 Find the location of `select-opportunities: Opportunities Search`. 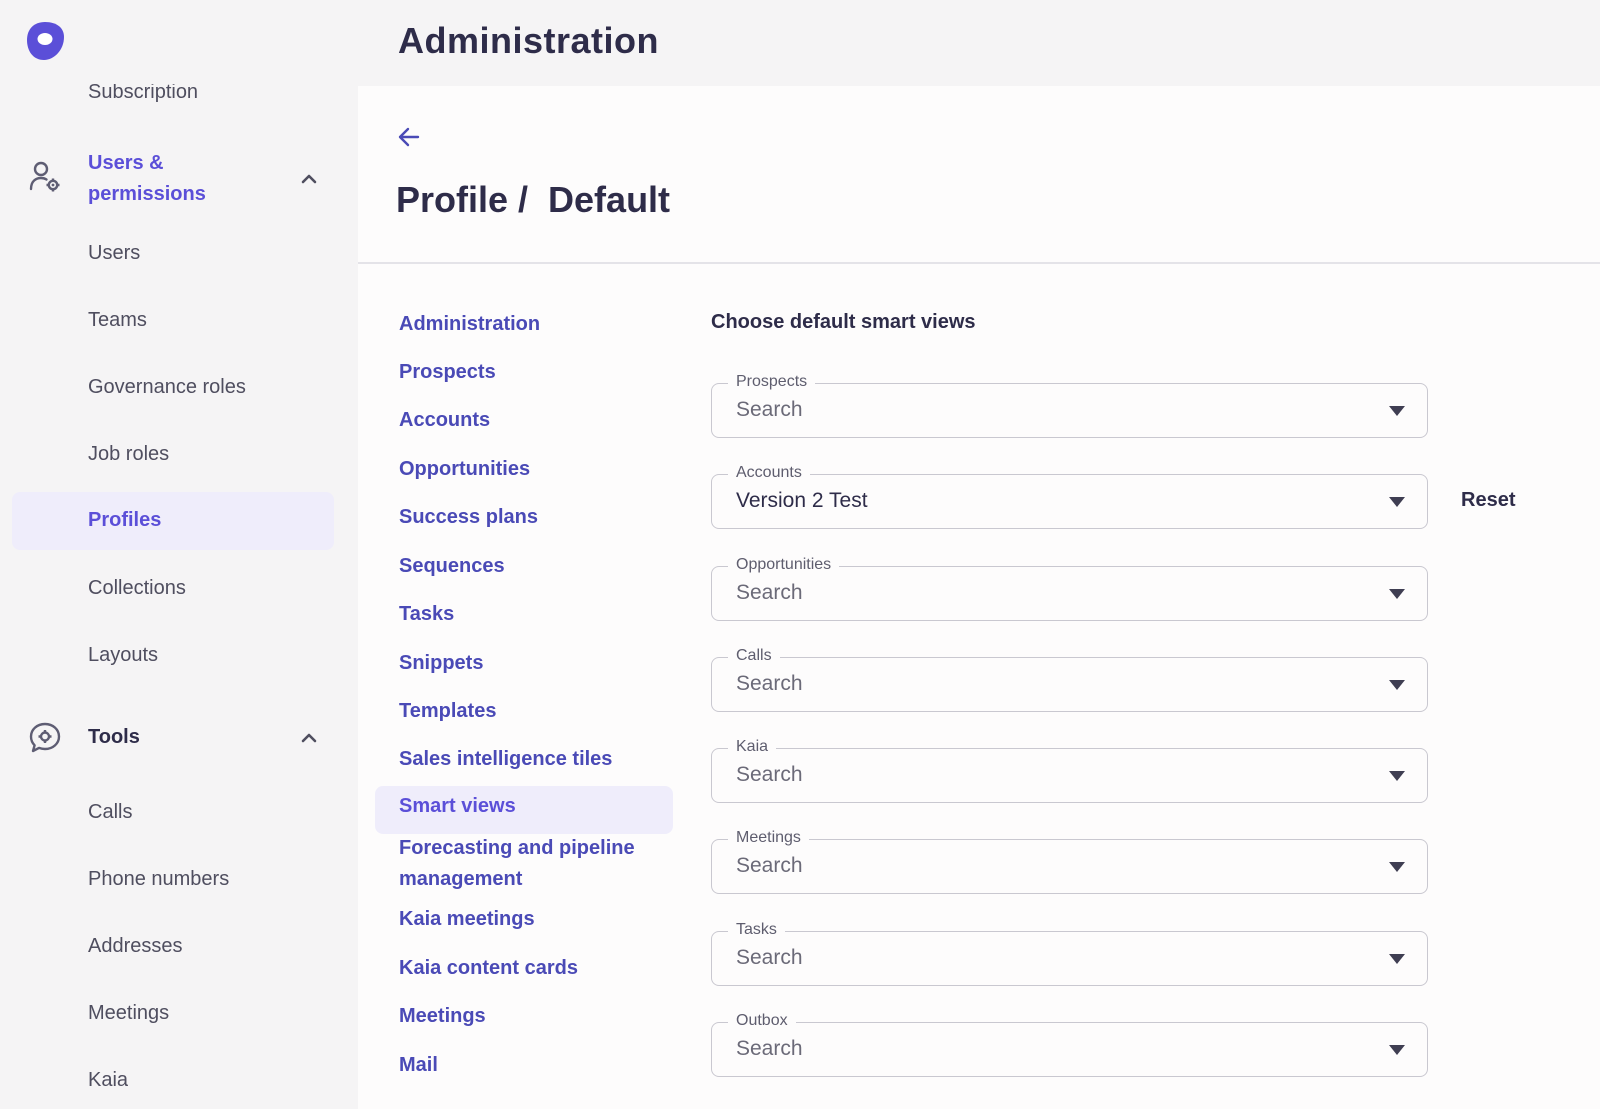

select-opportunities: Opportunities Search is located at coordinates (1069, 588).